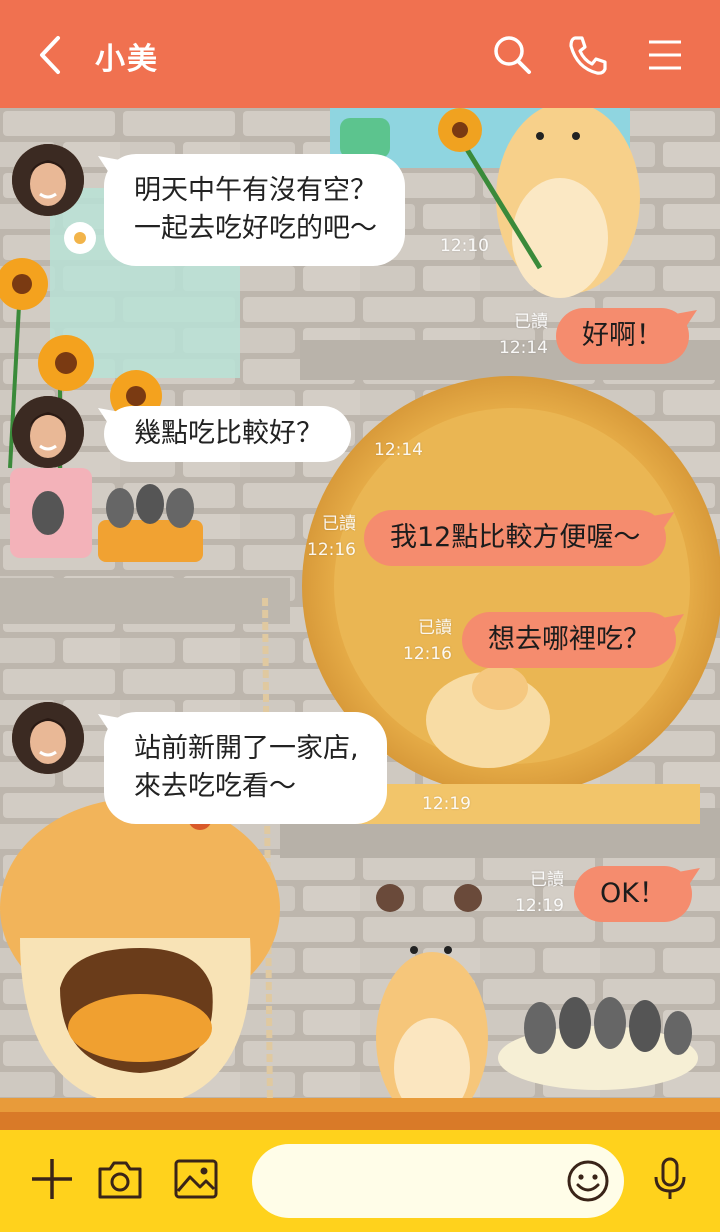  I want to click on phone-icon, so click(588, 55).